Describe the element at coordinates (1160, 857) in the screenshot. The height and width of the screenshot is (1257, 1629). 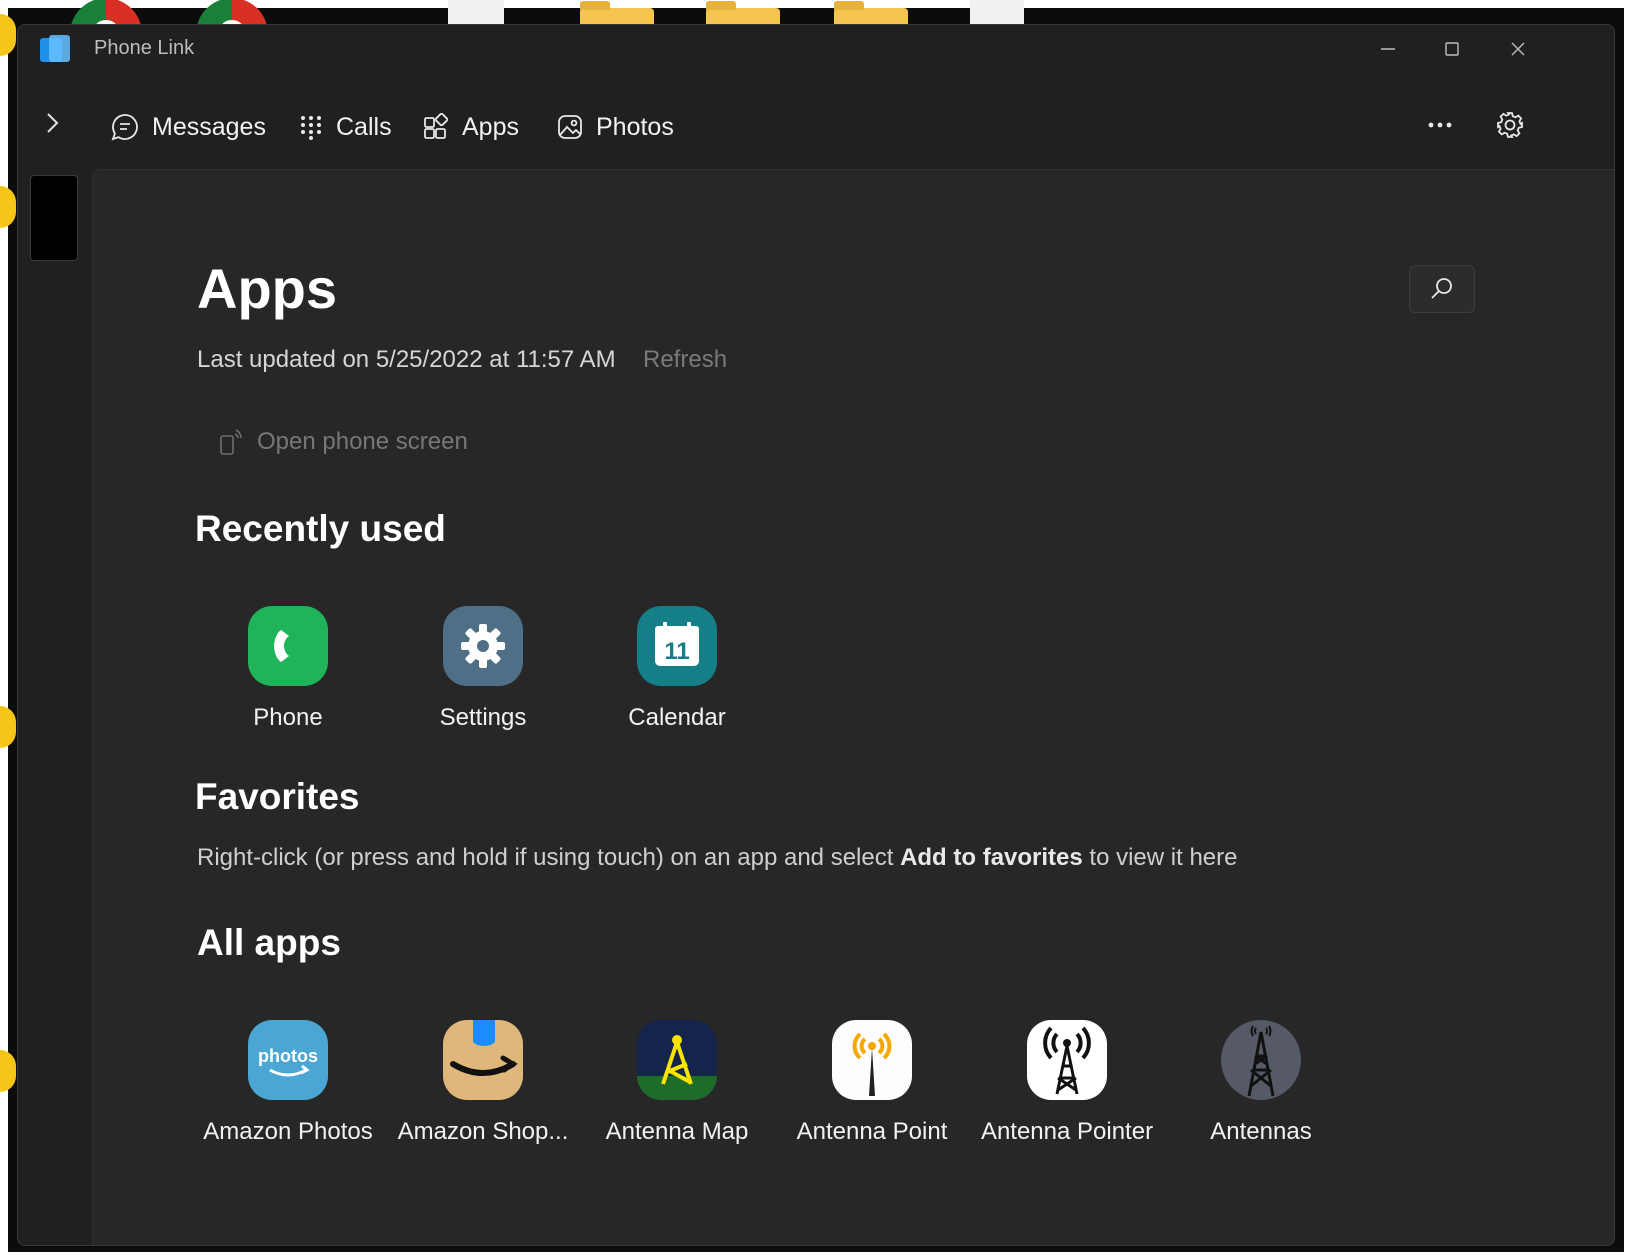
I see `favorites-note-part: to view it here` at that location.